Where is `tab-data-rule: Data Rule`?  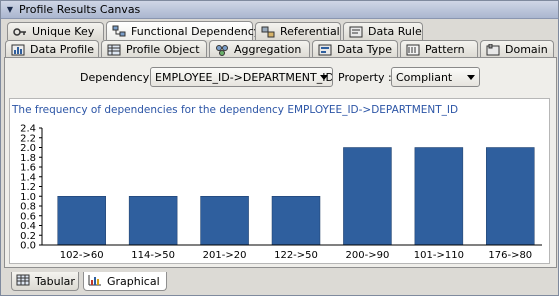
tab-data-rule: Data Rule is located at coordinates (383, 31).